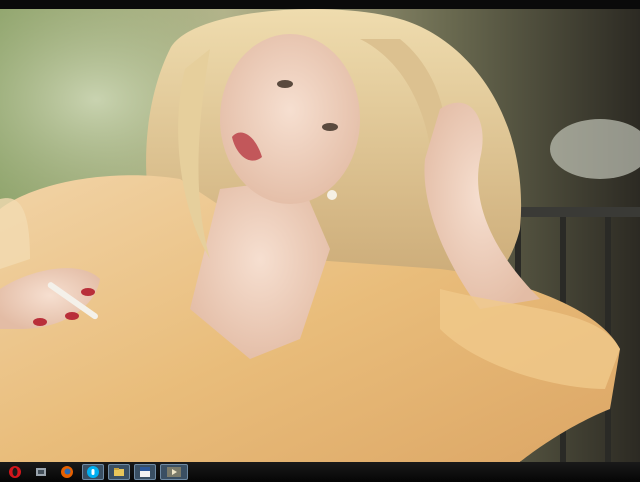 The height and width of the screenshot is (482, 640). I want to click on top-edge-bar, so click(320, 4).